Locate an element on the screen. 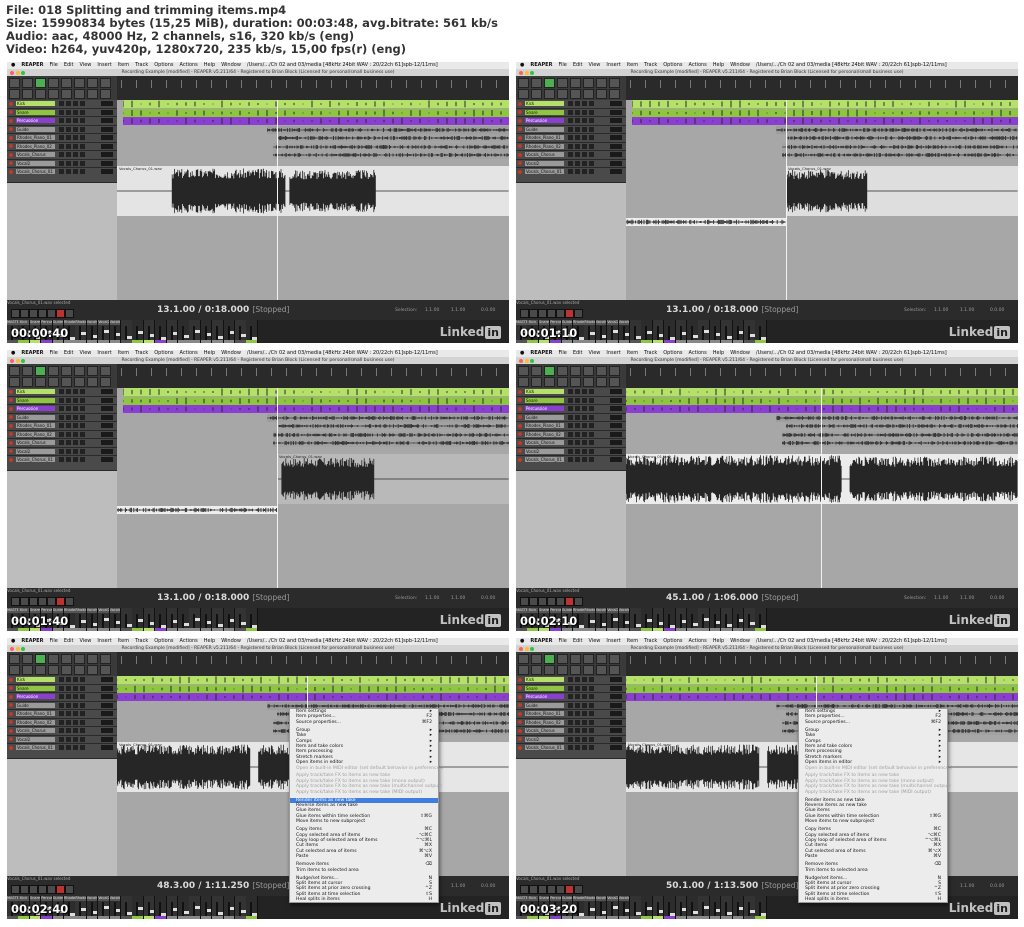 Image resolution: width=1024 pixels, height=927 pixels. record-icon is located at coordinates (569, 313).